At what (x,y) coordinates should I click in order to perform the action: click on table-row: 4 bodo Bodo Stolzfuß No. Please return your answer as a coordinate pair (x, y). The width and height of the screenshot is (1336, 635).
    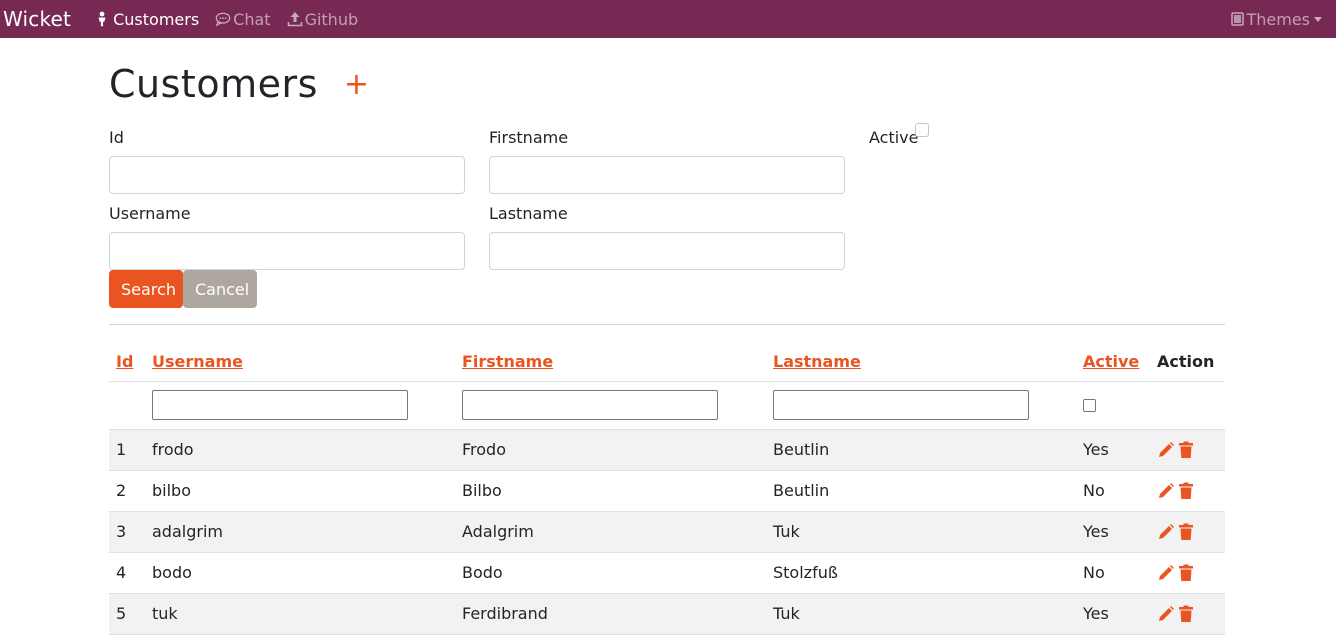
    Looking at the image, I should click on (667, 573).